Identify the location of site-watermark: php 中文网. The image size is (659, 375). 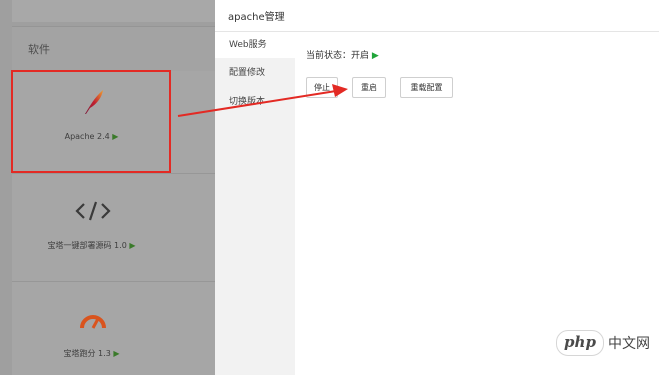
(606, 343).